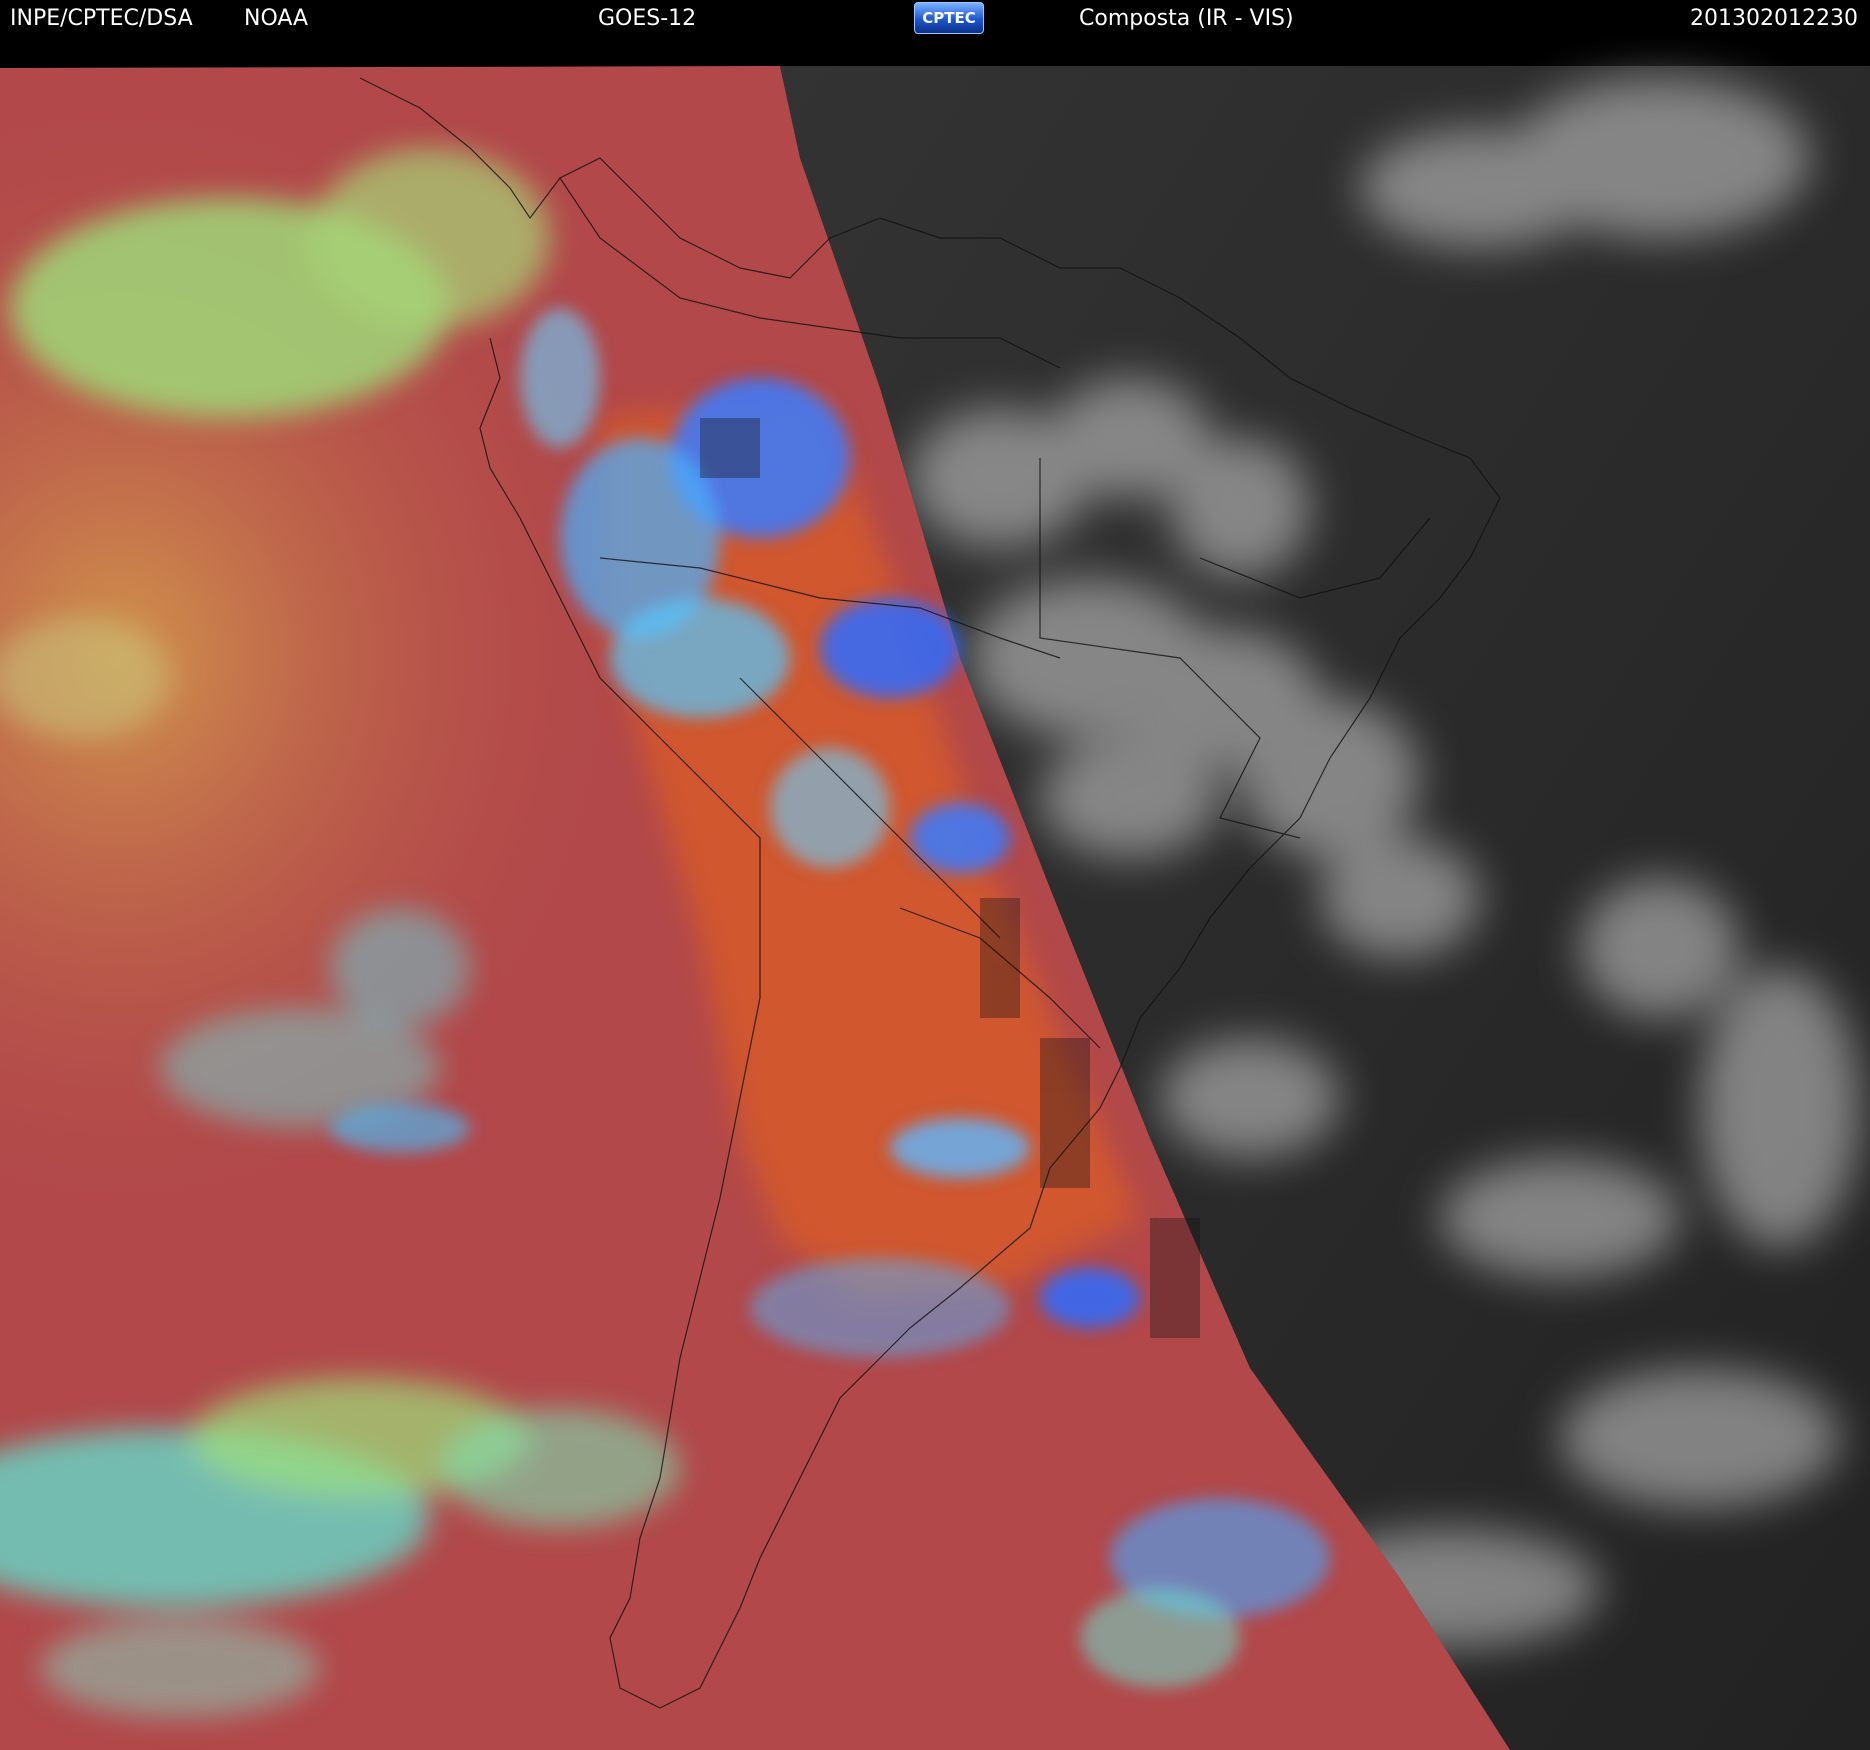  Describe the element at coordinates (1186, 18) in the screenshot. I see `product-label: Composta (IR - VIS)` at that location.